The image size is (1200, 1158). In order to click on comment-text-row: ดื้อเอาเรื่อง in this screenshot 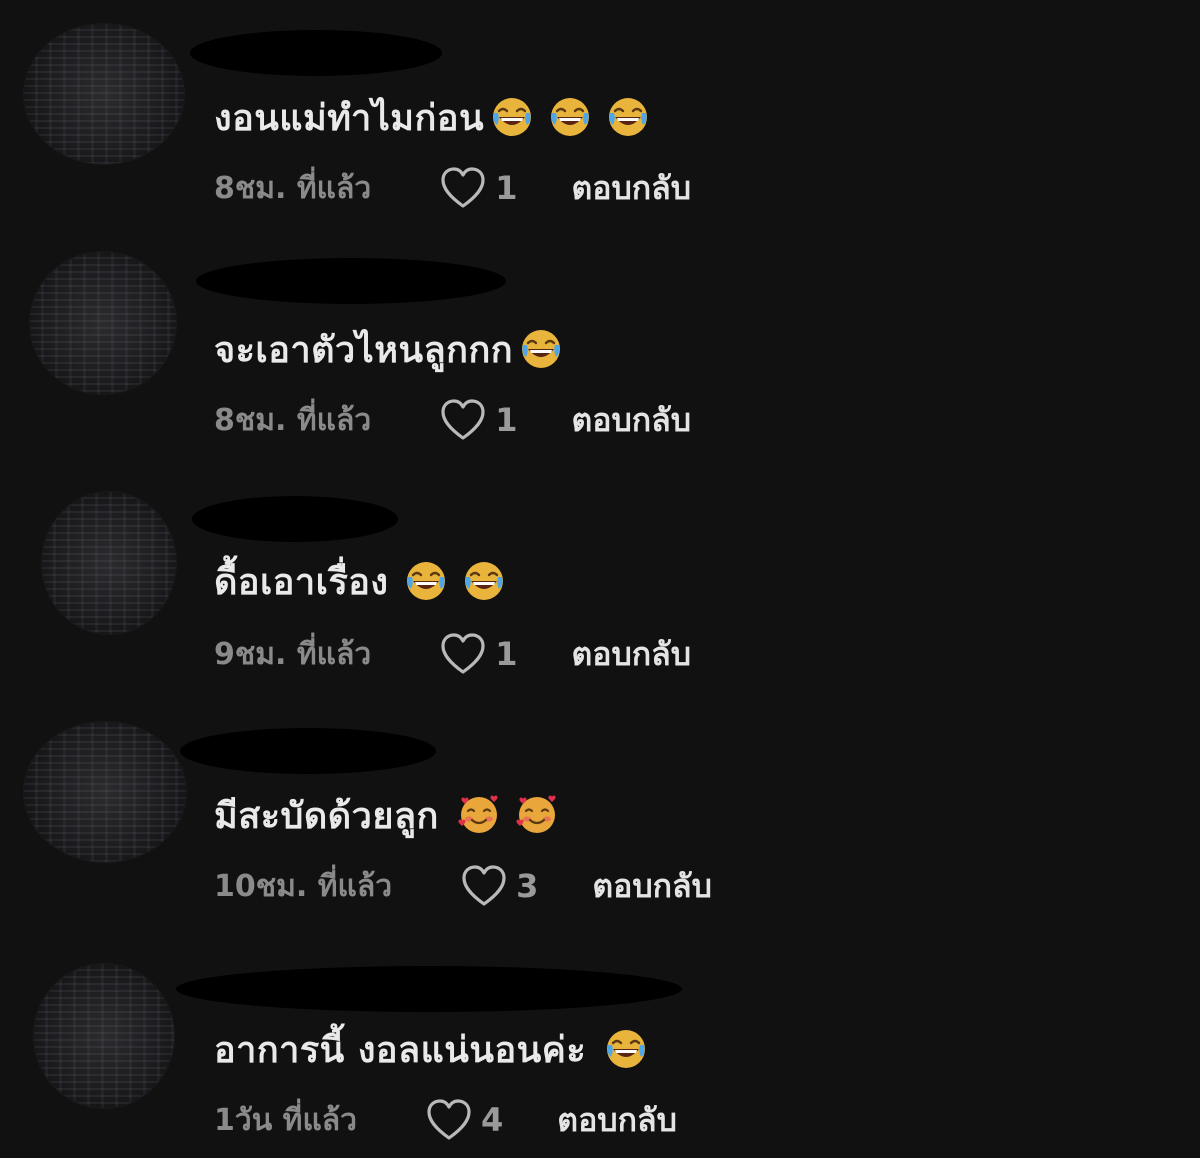, I will do `click(360, 581)`.